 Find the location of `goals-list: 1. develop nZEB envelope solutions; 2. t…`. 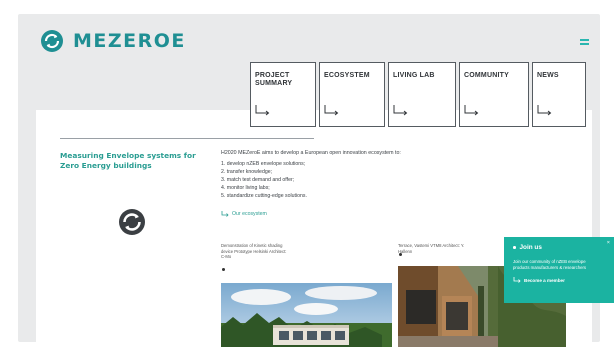

goals-list: 1. develop nZEB envelope solutions; 2. t… is located at coordinates (264, 180).